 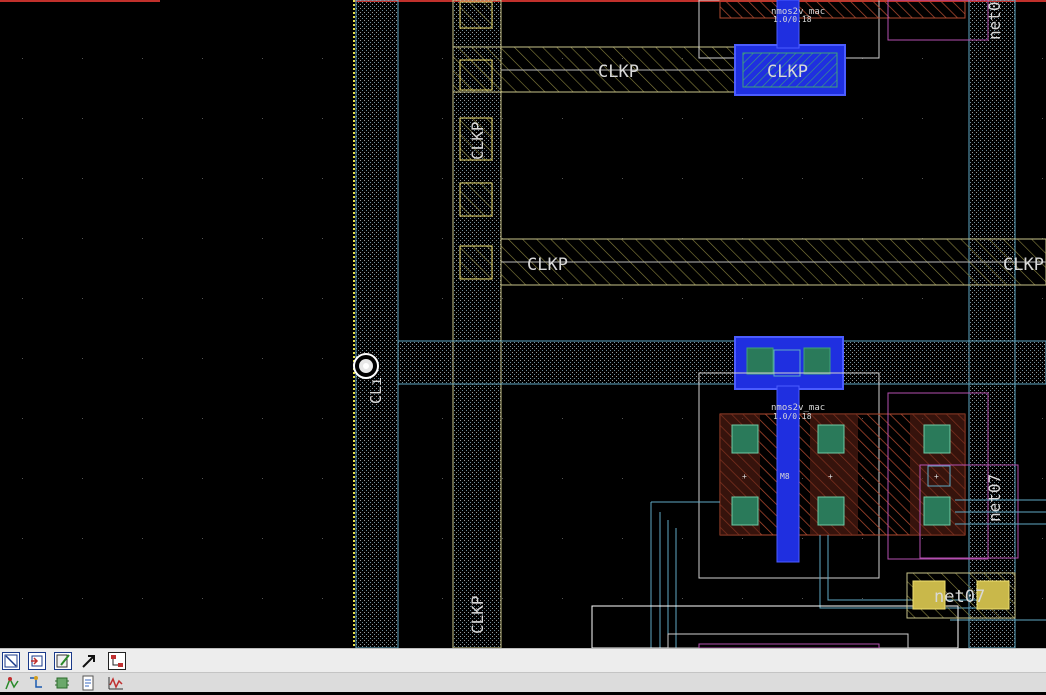 What do you see at coordinates (89, 661) in the screenshot?
I see `stretch-icon` at bounding box center [89, 661].